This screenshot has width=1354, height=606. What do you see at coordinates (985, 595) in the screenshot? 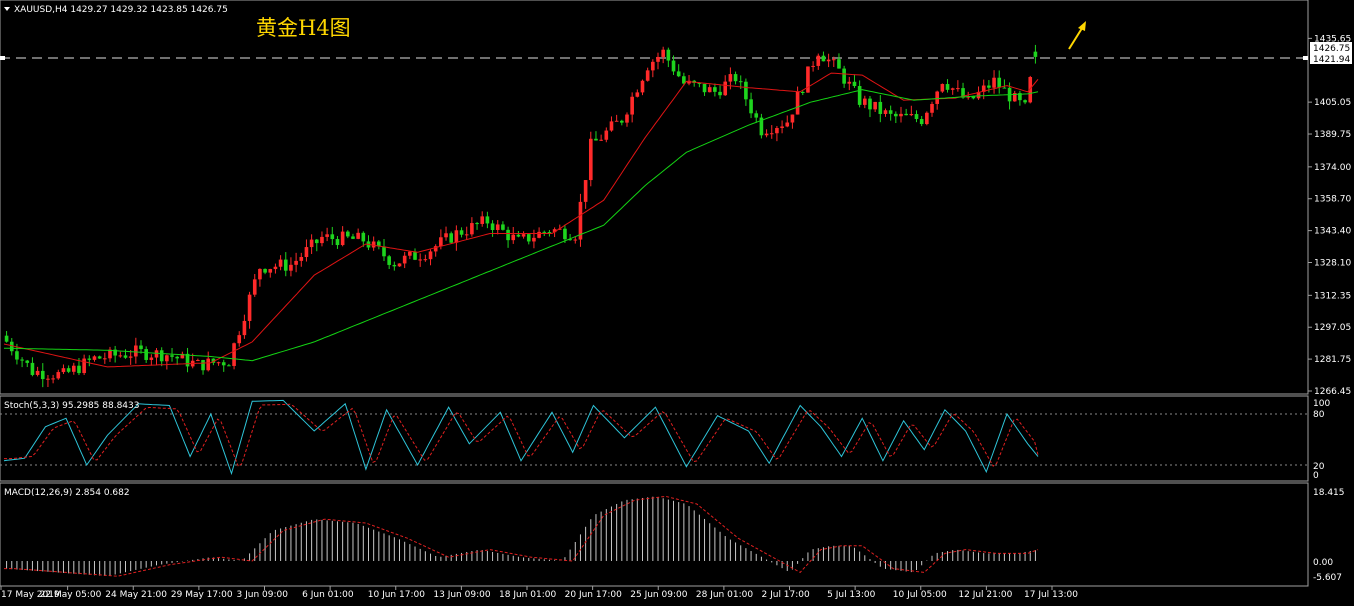
I see `time-tick-label: 12 Jul 21:00` at bounding box center [985, 595].